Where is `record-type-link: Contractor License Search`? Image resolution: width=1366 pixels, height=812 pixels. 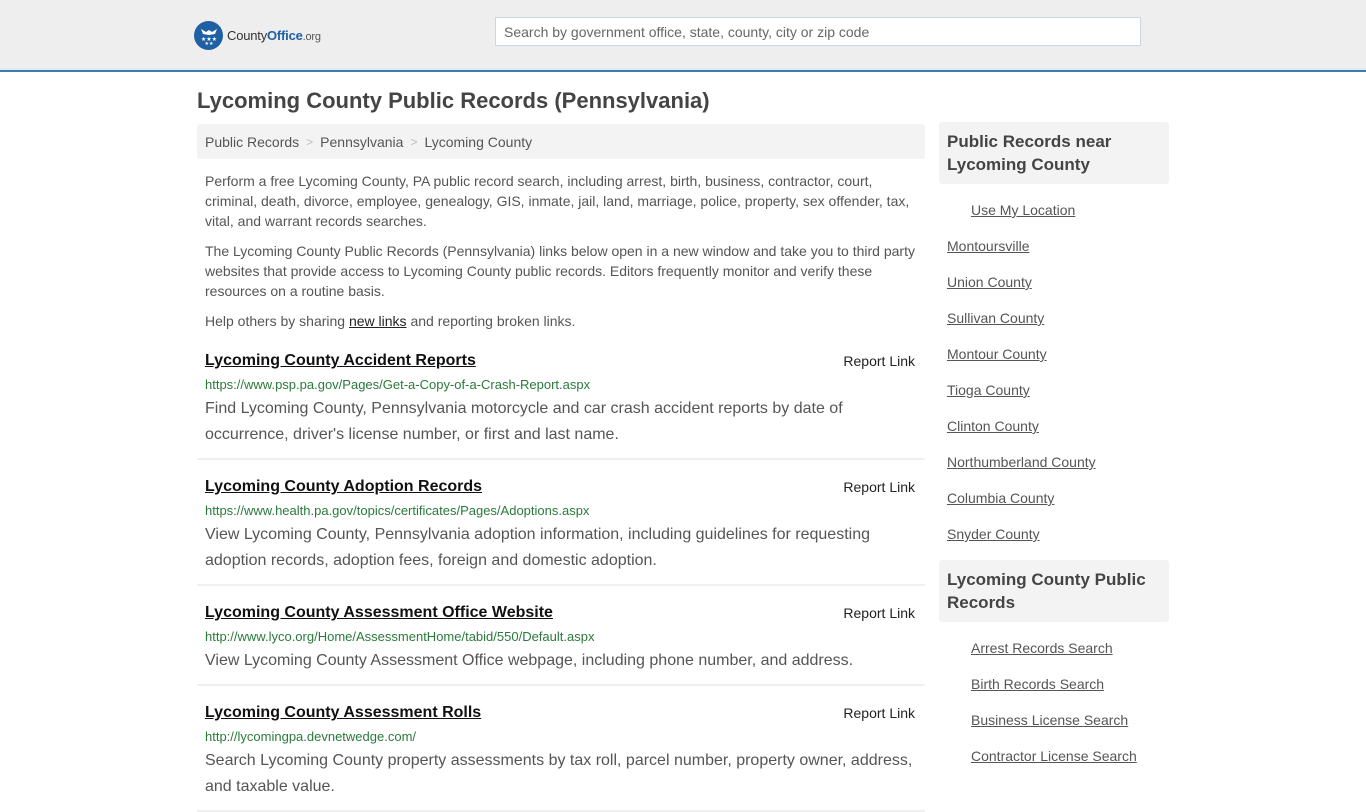 record-type-link: Contractor License Search is located at coordinates (1038, 756).